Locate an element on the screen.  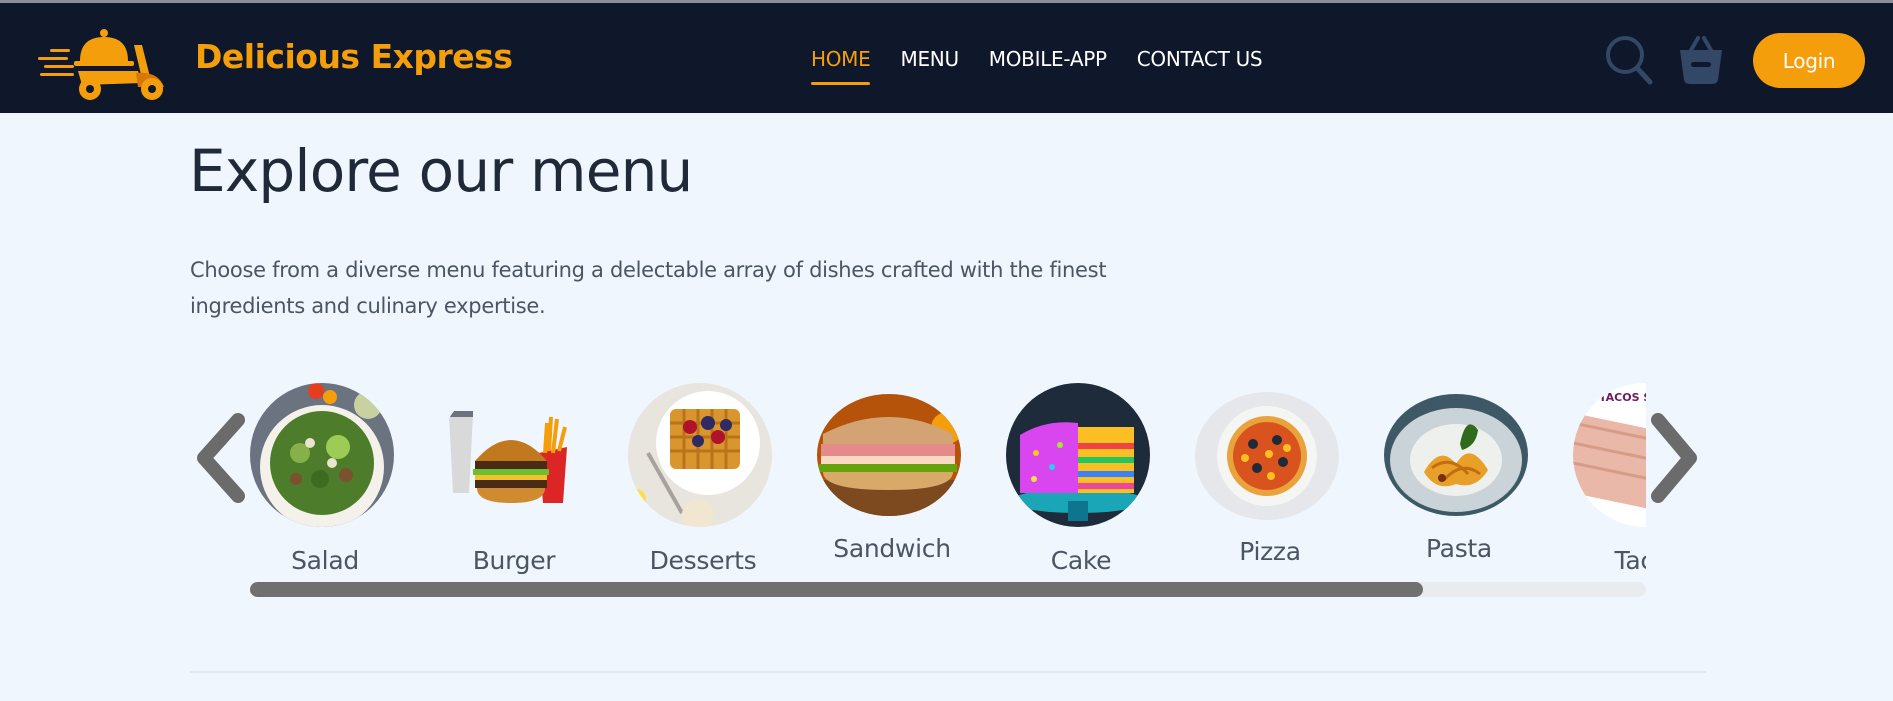
menu-item-label: Sandwich is located at coordinates (892, 548).